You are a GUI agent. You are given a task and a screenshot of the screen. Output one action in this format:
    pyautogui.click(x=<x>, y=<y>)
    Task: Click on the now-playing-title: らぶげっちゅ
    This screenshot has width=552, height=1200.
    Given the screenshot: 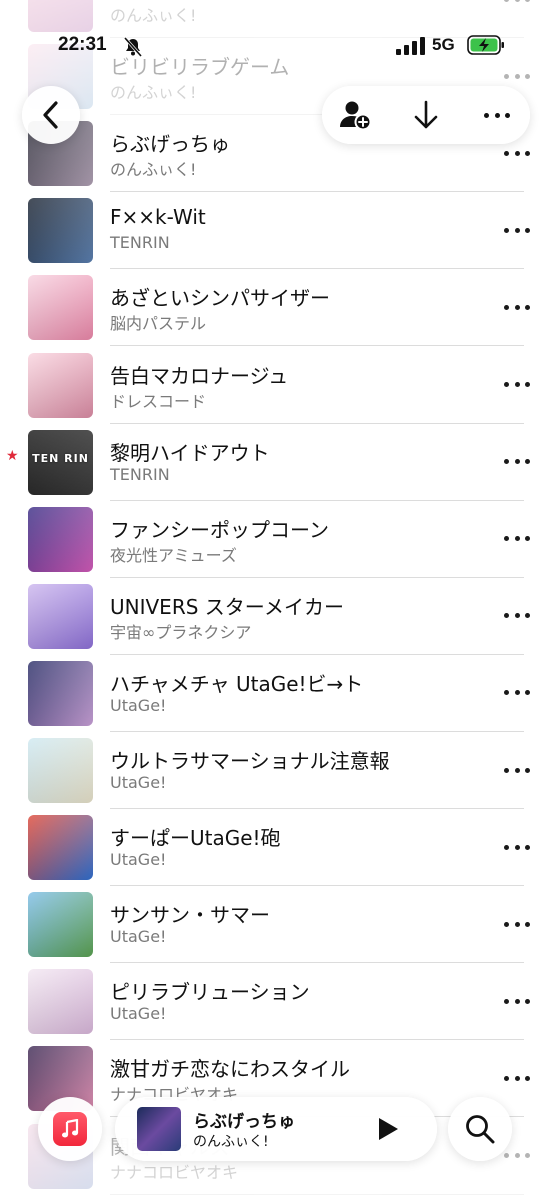 What is the action you would take?
    pyautogui.click(x=244, y=1122)
    